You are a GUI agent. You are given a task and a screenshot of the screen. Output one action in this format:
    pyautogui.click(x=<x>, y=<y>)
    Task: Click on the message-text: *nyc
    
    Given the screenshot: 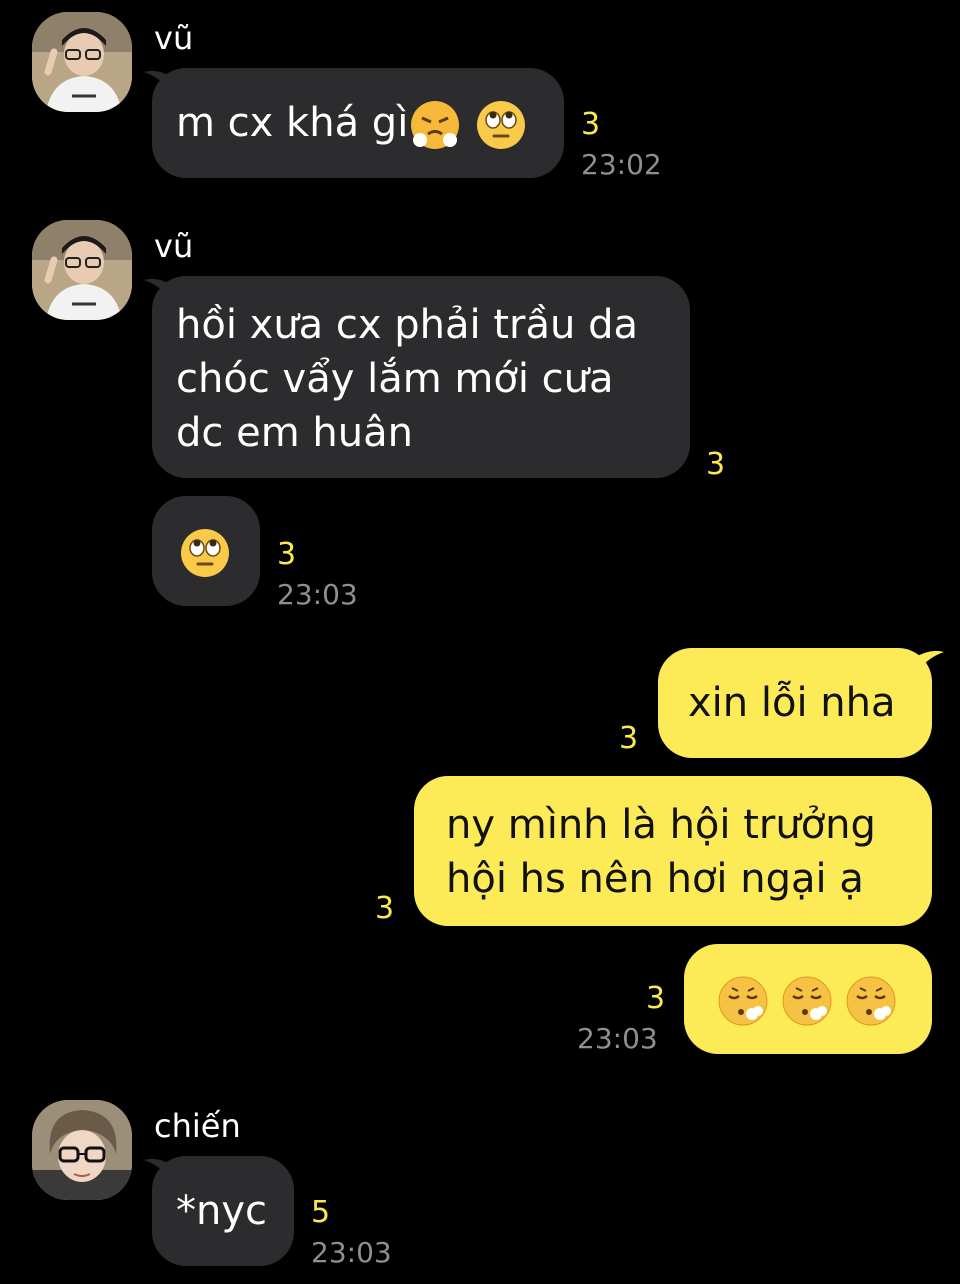 What is the action you would take?
    pyautogui.click(x=222, y=1211)
    